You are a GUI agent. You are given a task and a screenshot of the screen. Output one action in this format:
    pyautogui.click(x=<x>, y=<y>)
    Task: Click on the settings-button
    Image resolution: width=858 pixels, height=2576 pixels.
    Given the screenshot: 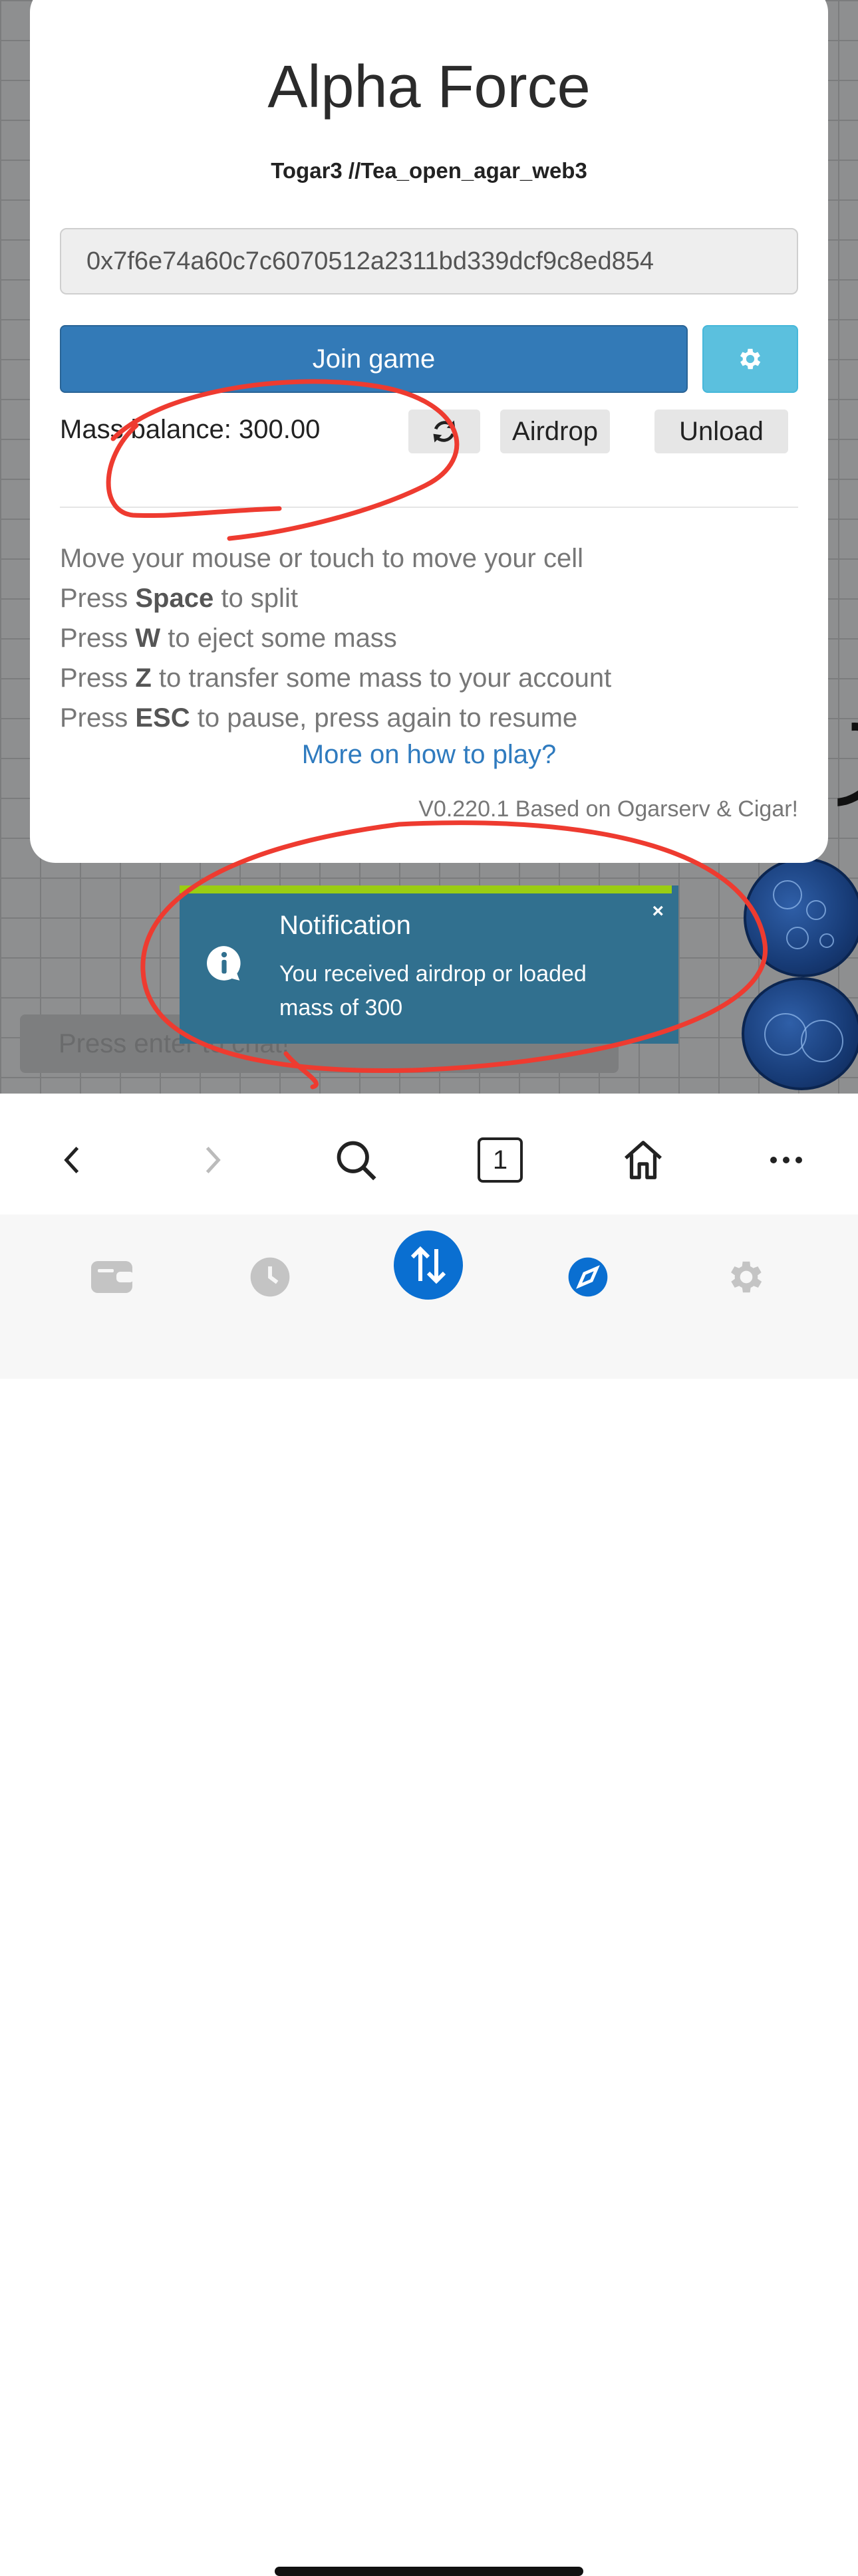 What is the action you would take?
    pyautogui.click(x=750, y=359)
    